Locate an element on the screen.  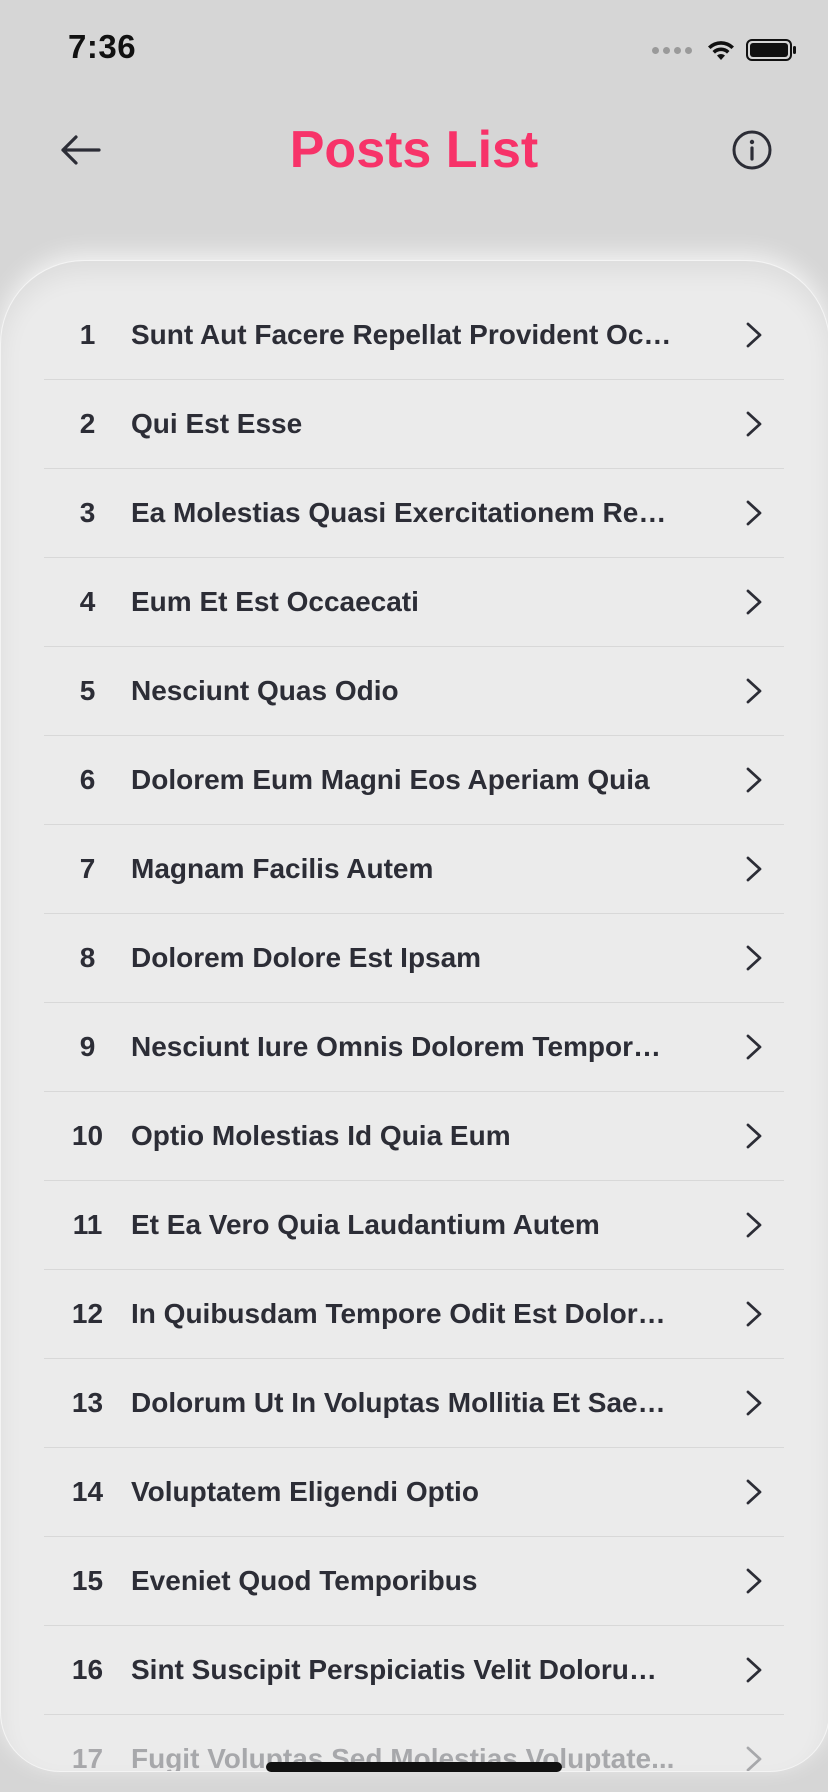
post-title: Dolorem Dolore Est Ipsam is located at coordinates (306, 957).